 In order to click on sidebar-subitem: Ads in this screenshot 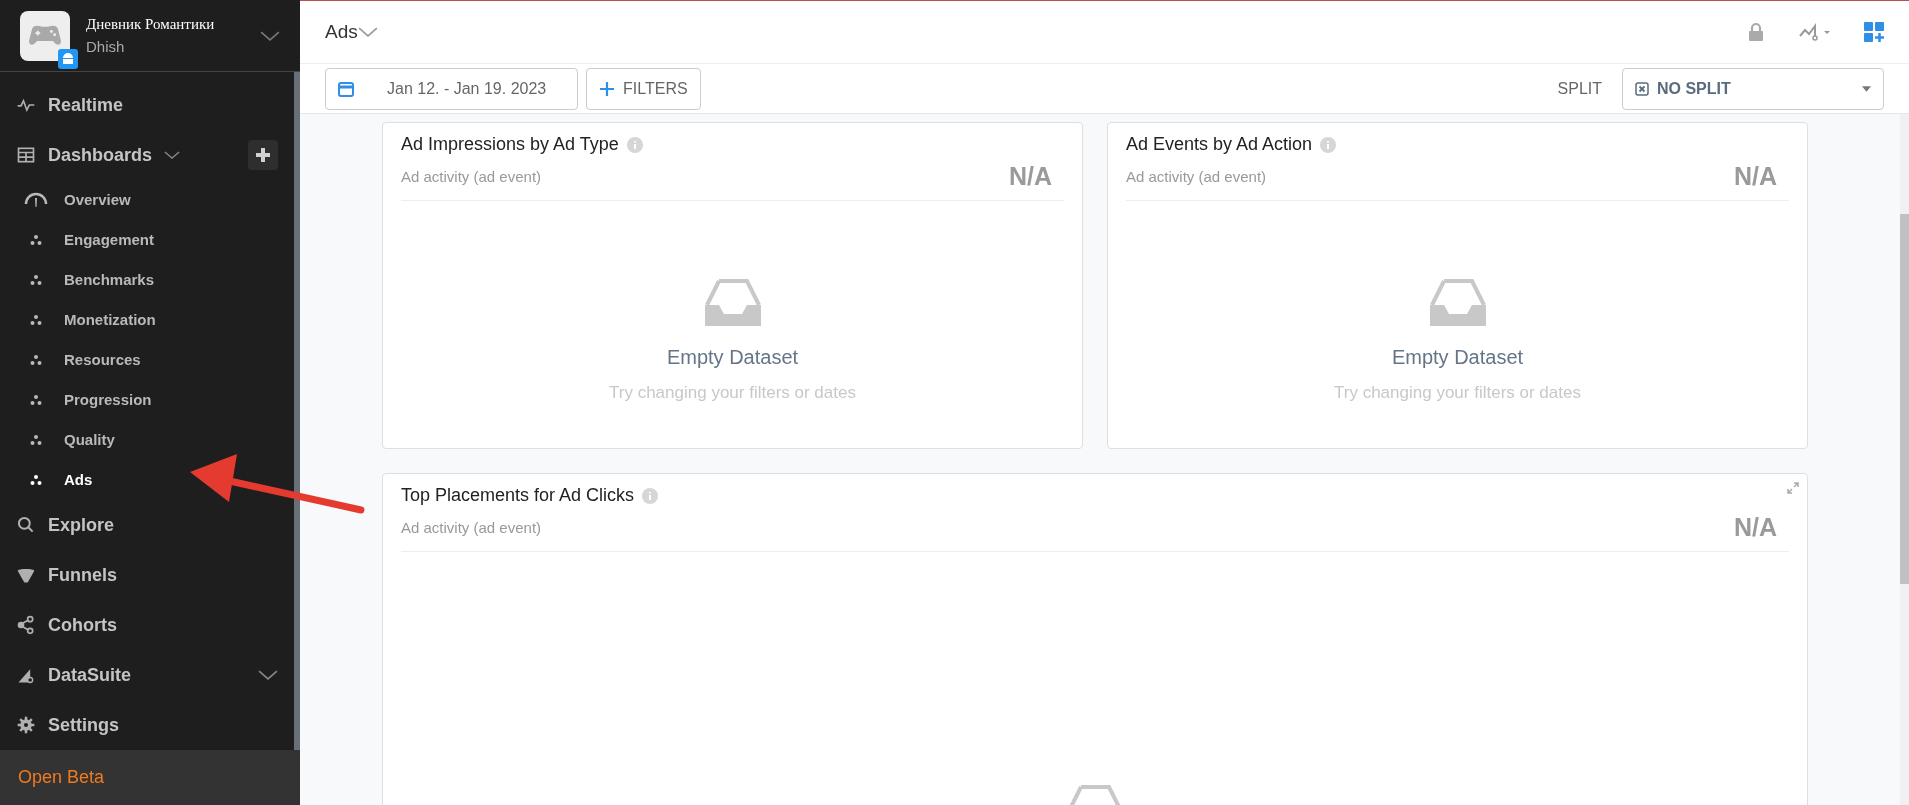, I will do `click(147, 480)`.